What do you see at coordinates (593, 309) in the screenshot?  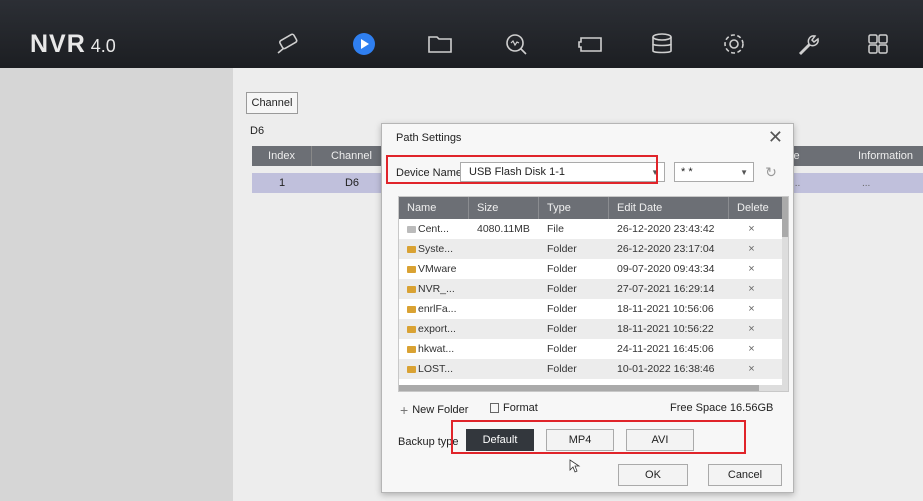 I see `table-row: enrlFa... Folder 18-11-2021 10:56:06 ×` at bounding box center [593, 309].